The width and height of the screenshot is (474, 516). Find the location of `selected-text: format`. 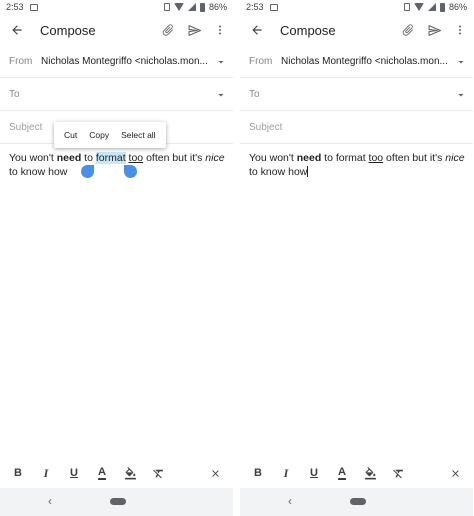

selected-text: format is located at coordinates (110, 158).